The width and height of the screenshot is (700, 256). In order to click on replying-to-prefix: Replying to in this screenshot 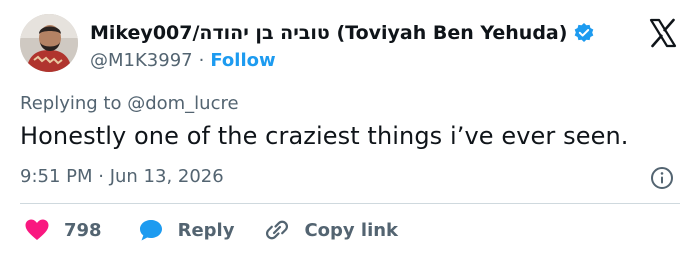, I will do `click(74, 103)`.